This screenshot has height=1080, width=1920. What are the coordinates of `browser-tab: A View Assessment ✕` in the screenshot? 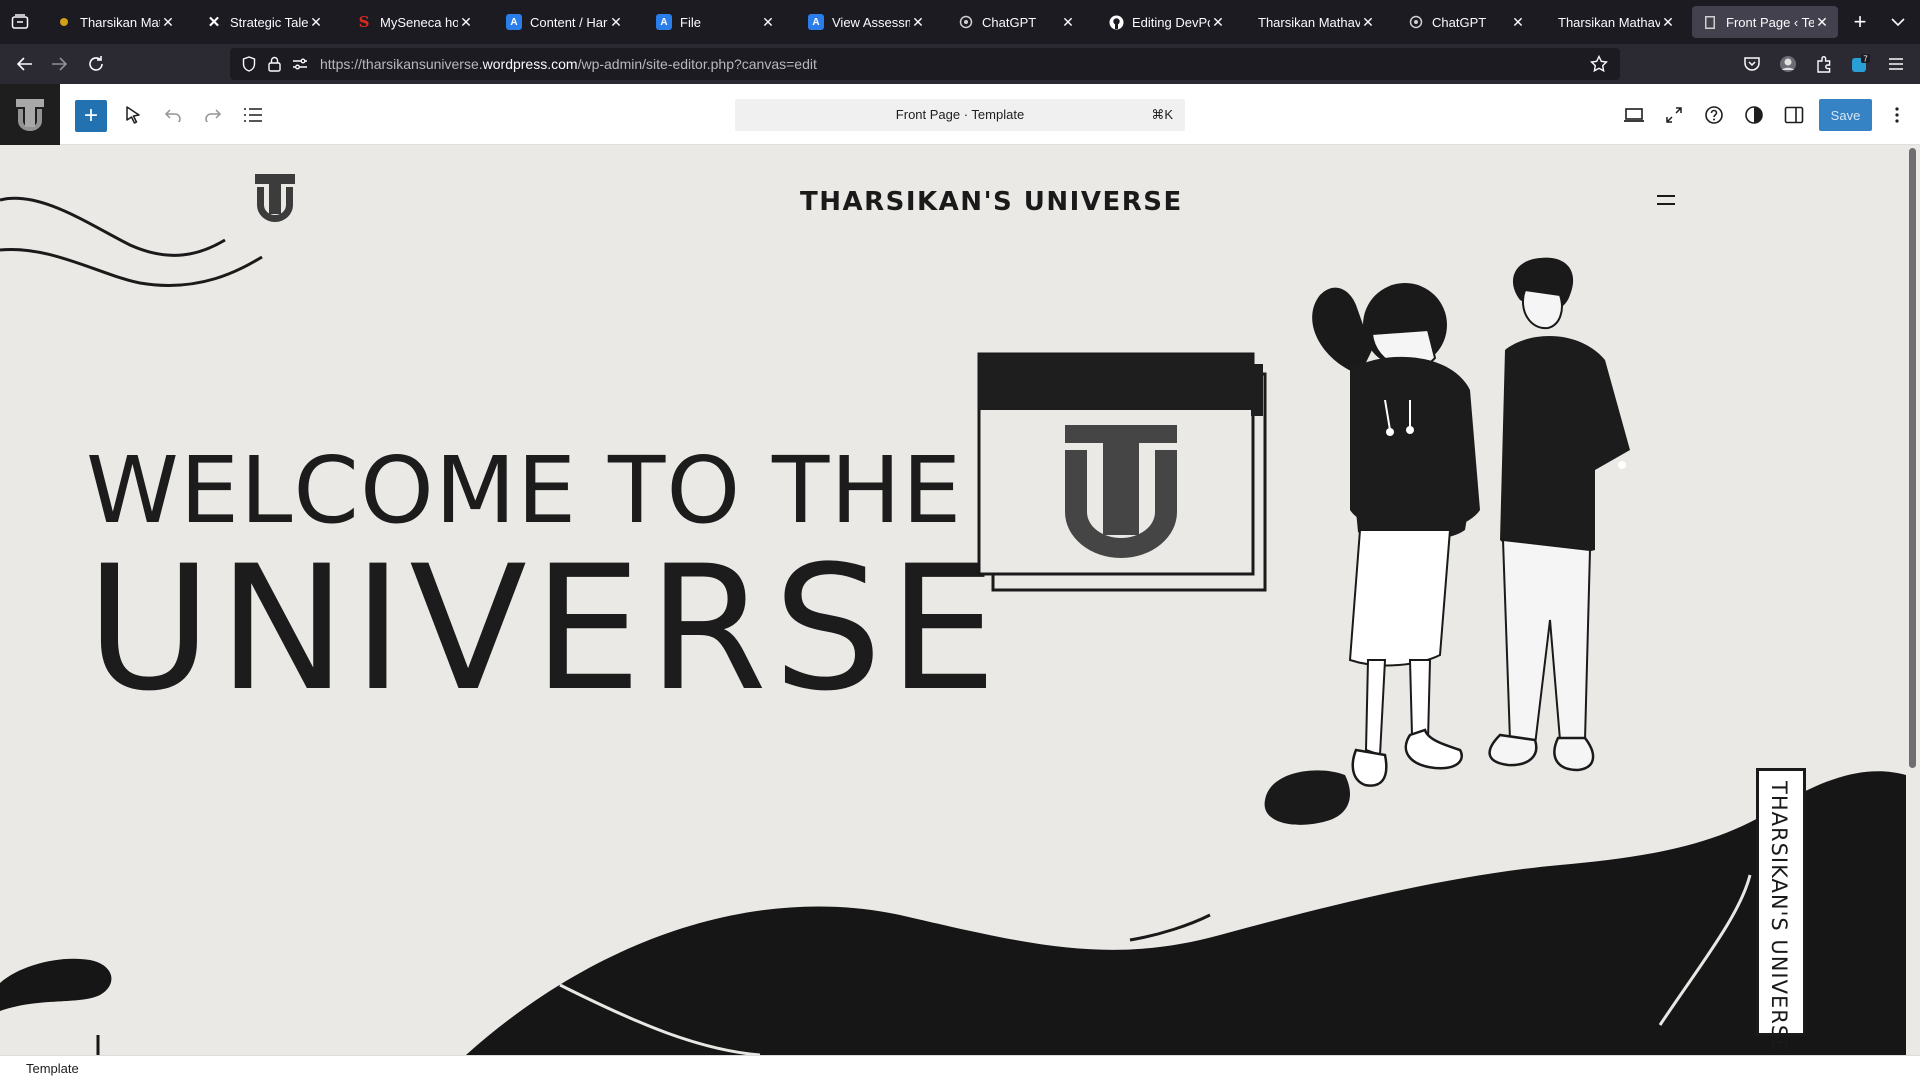 It's located at (866, 22).